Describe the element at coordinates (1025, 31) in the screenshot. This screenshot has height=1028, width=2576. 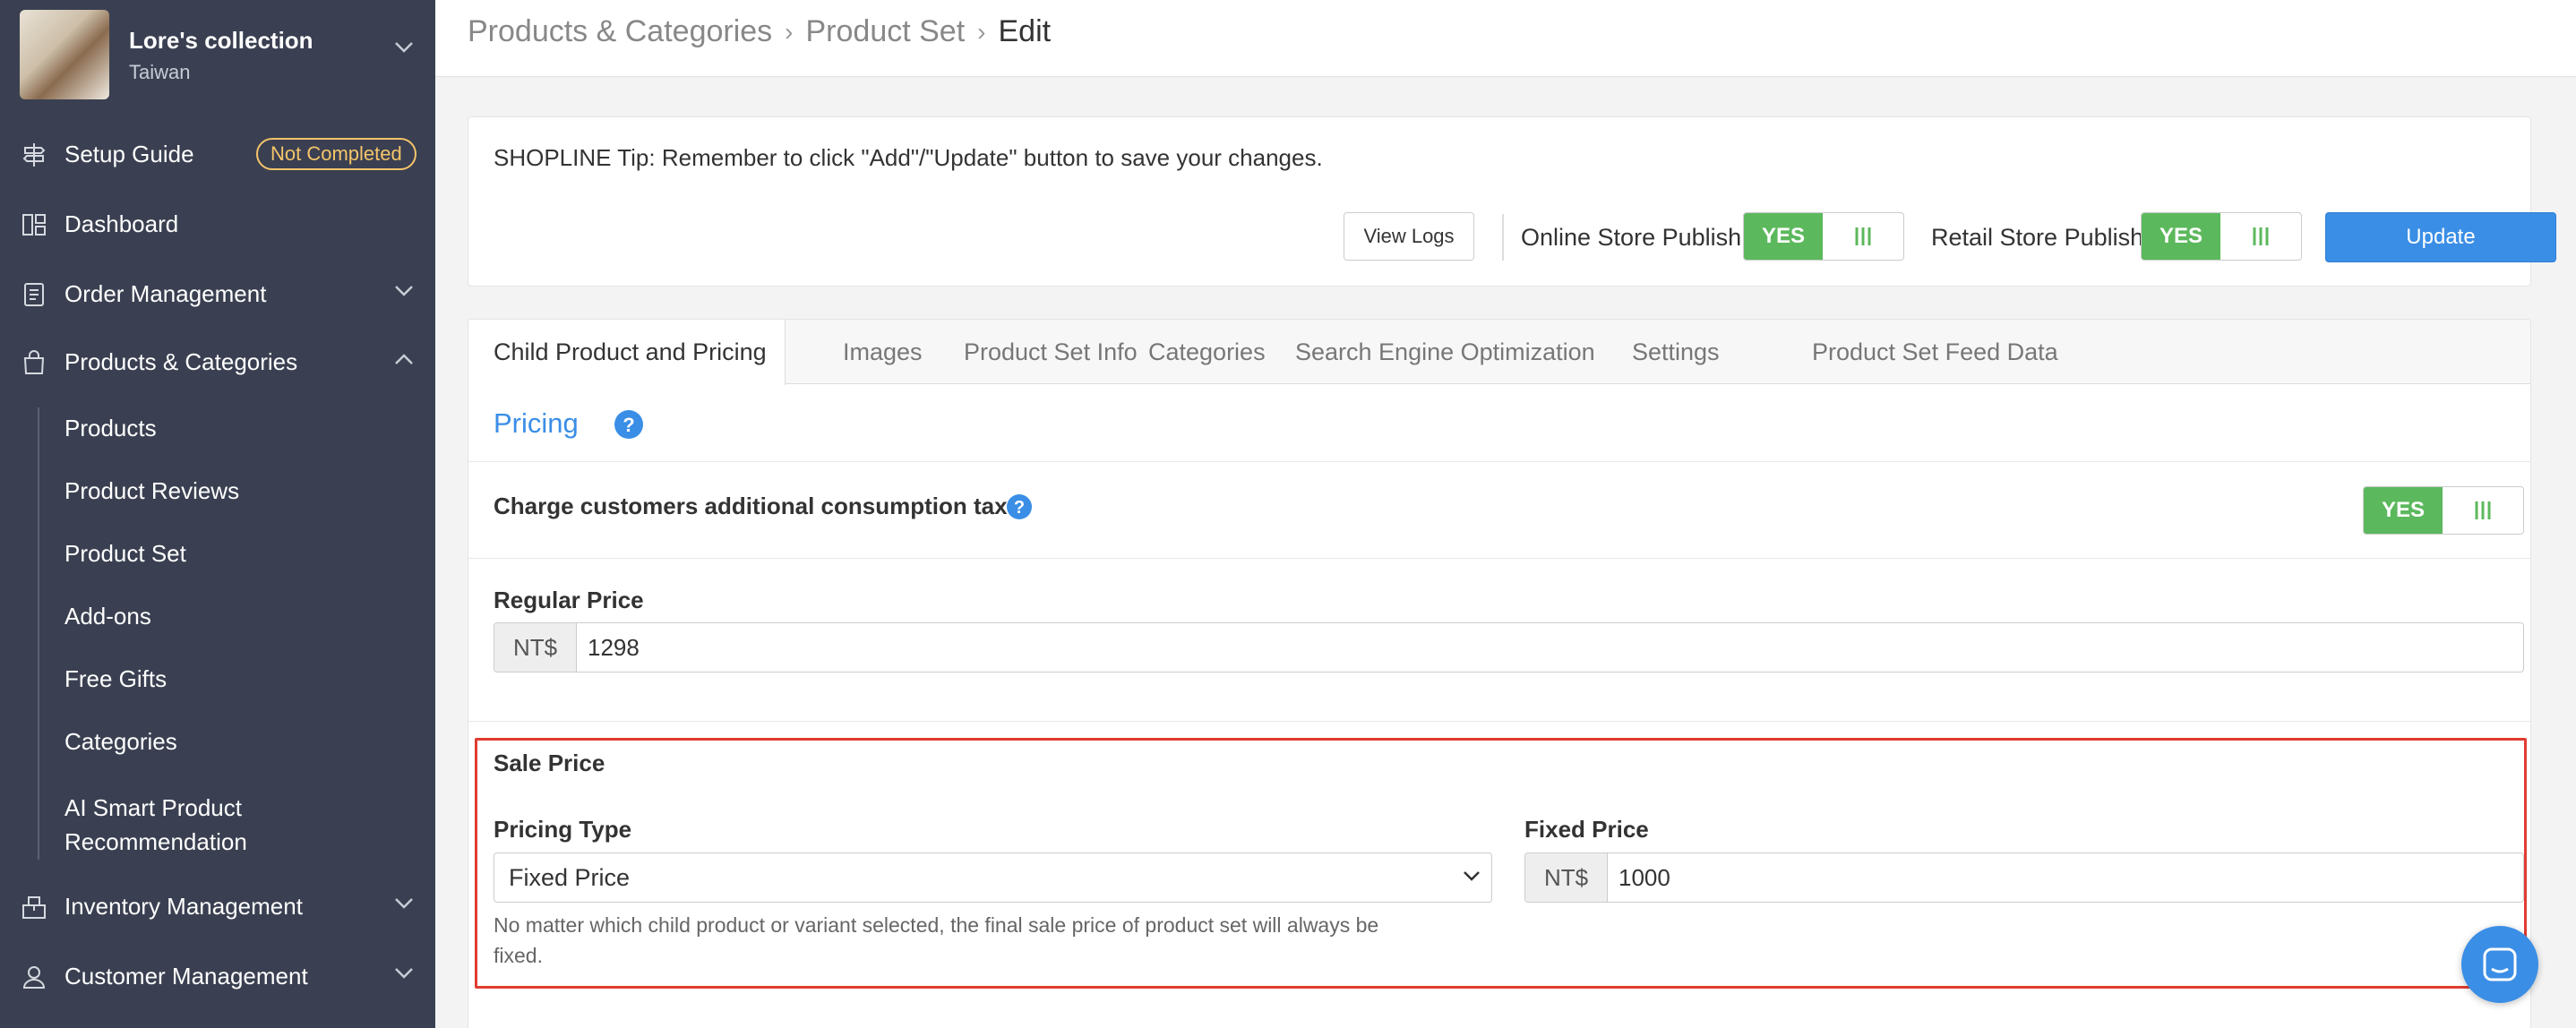
I see `breadcrumb-current: Edit` at that location.